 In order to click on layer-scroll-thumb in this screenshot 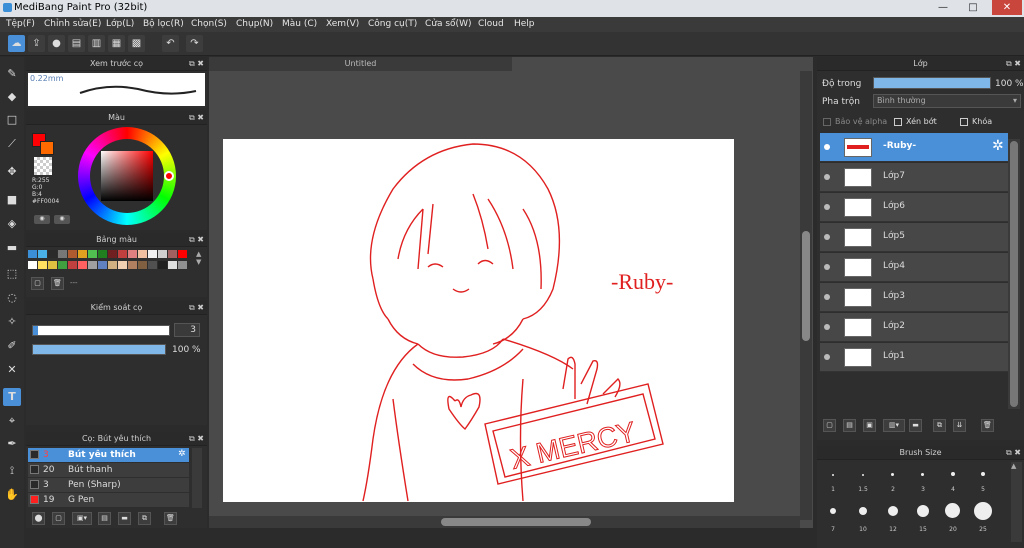, I will do `click(1014, 274)`.